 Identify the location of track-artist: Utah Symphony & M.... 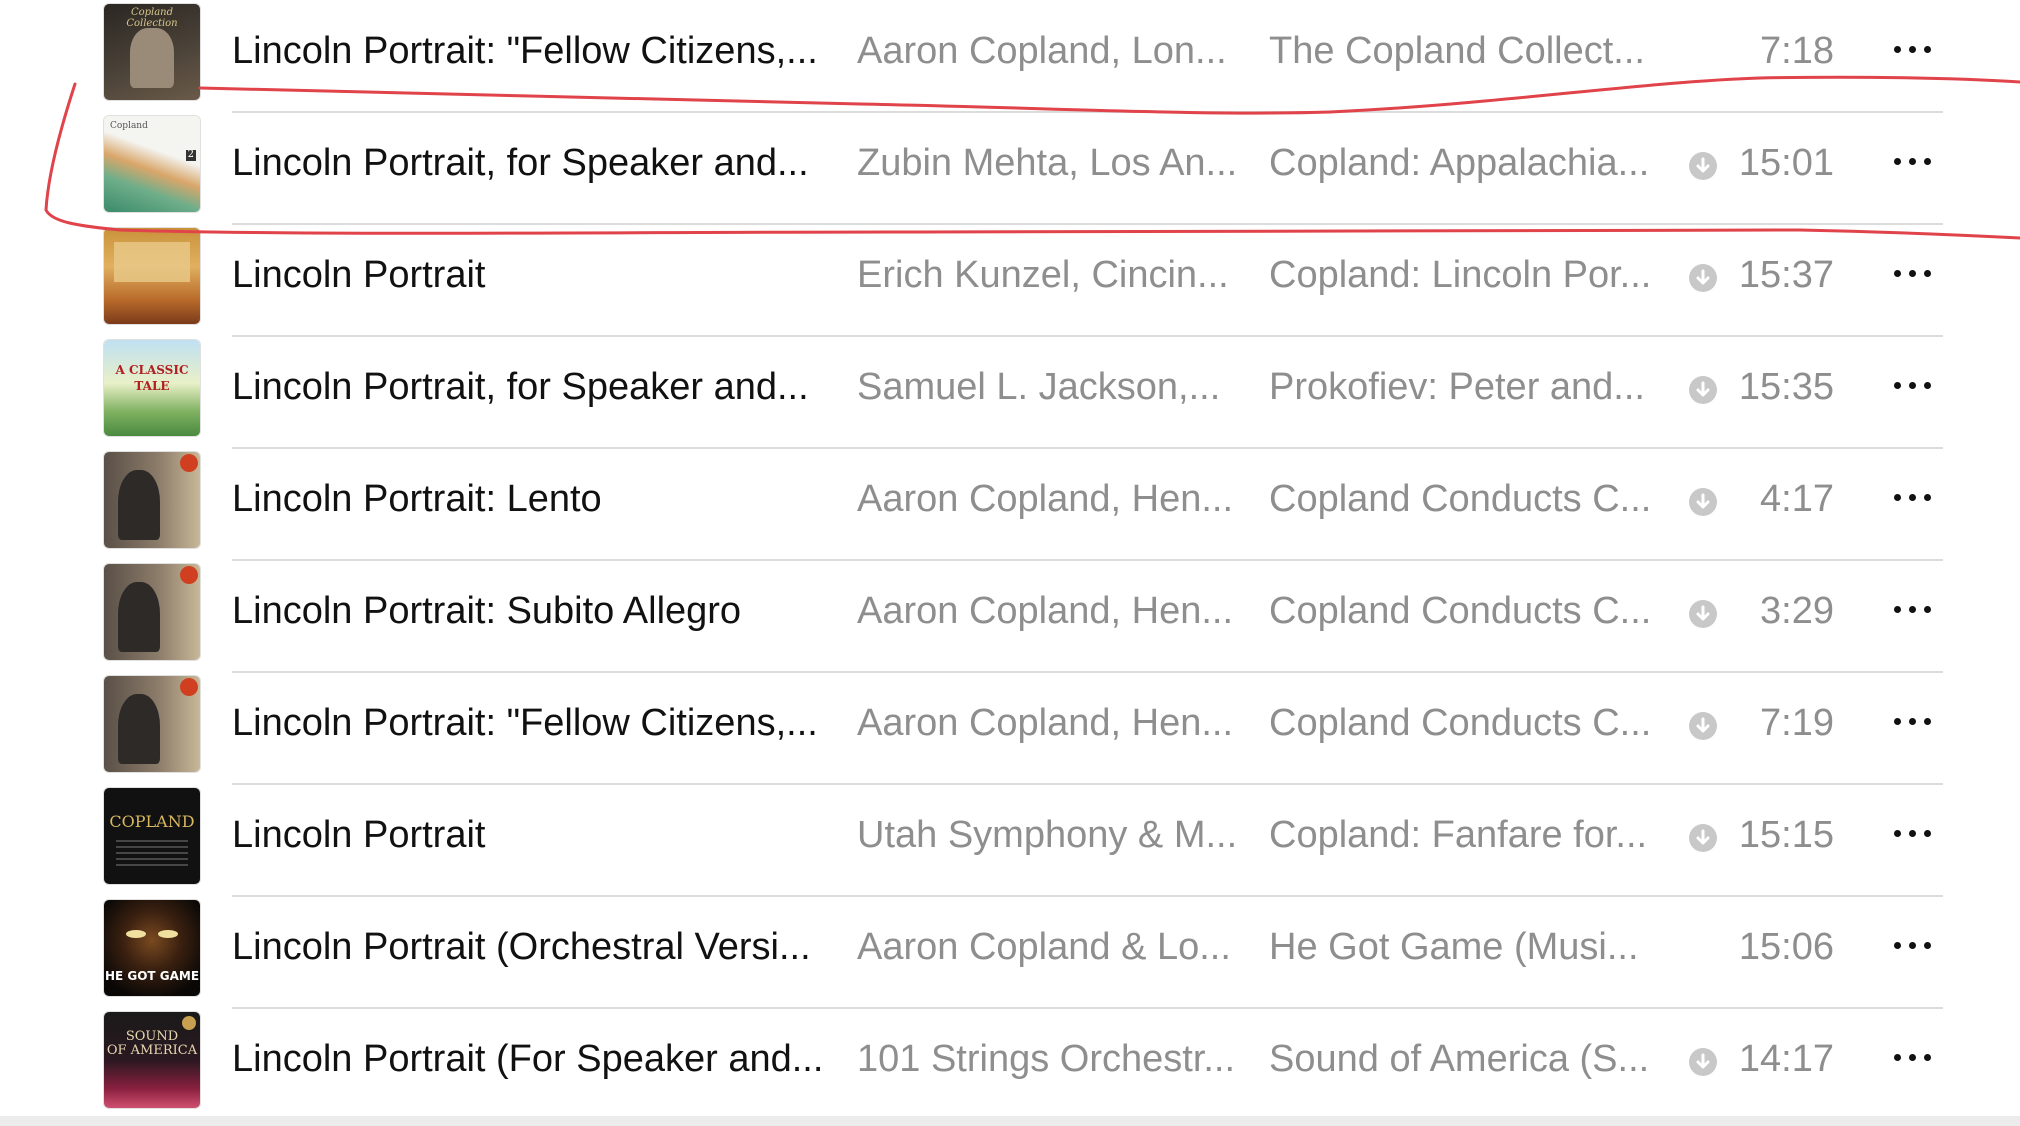
(1047, 835).